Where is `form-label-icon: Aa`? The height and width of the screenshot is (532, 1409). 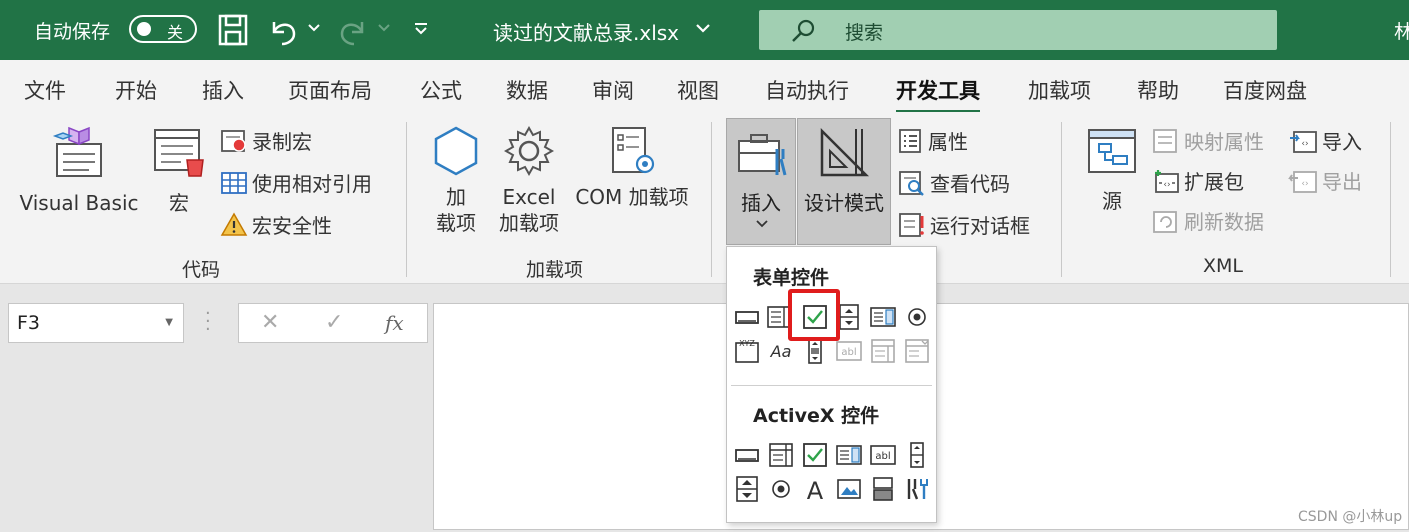 form-label-icon: Aa is located at coordinates (781, 351).